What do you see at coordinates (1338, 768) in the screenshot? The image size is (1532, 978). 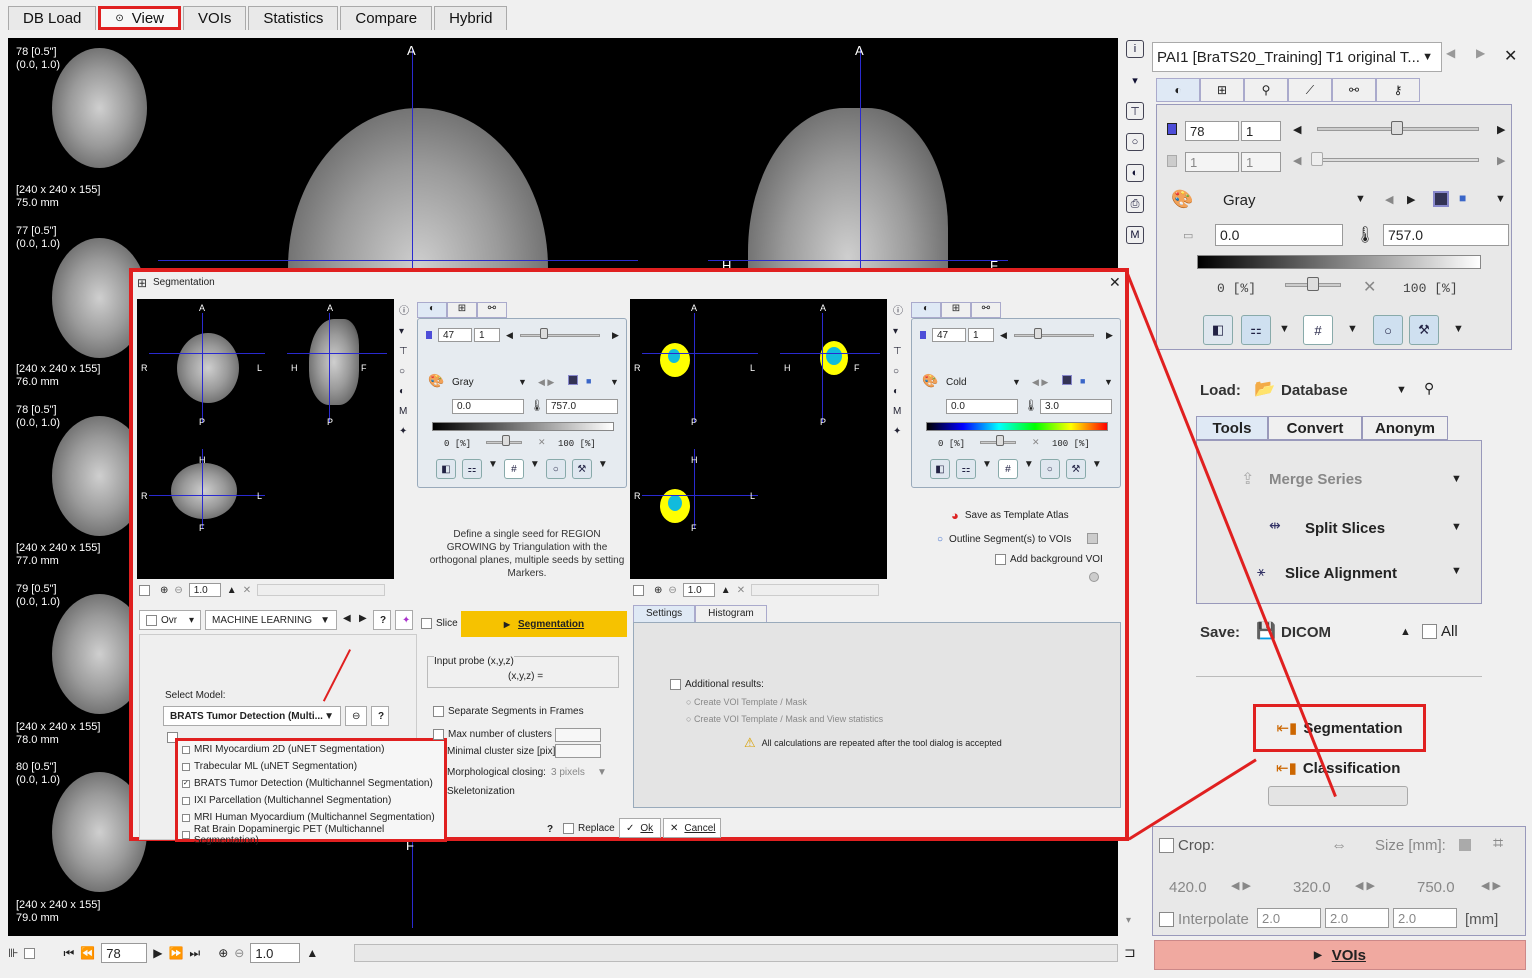 I see `classification-button: ⇤▮ Classification` at bounding box center [1338, 768].